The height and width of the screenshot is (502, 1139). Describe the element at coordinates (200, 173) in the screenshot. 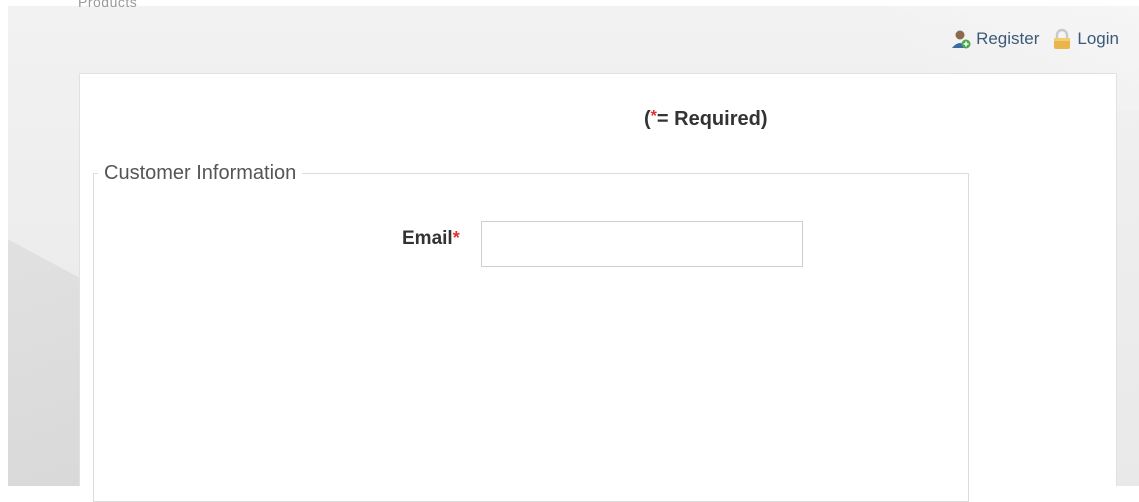

I see `customer-information-legend: Customer Information` at that location.